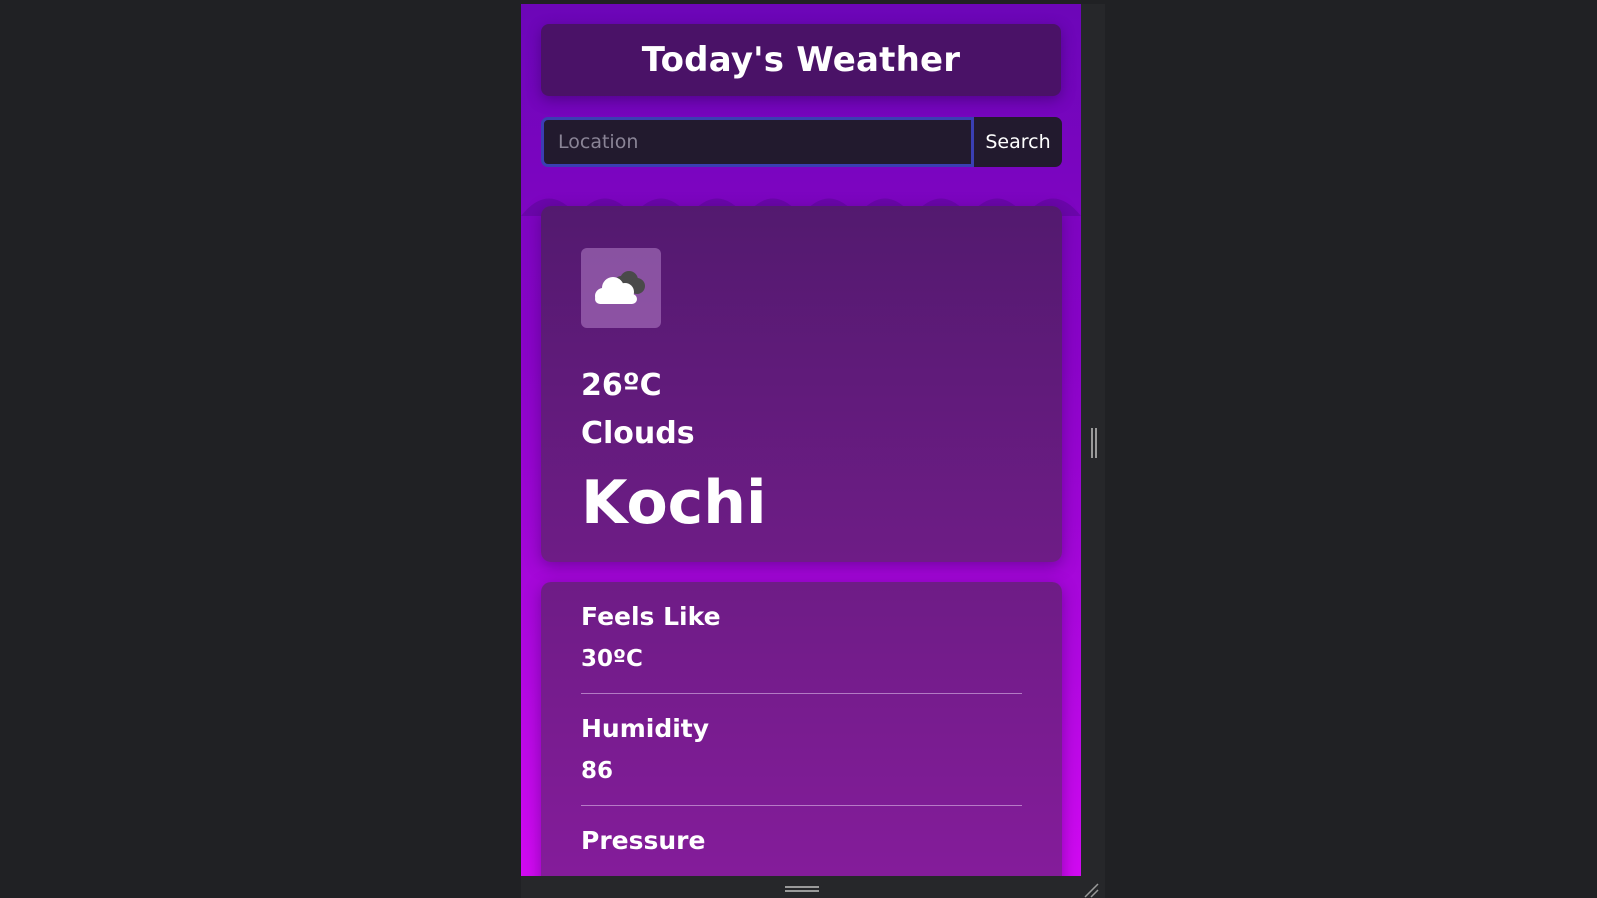  What do you see at coordinates (674, 503) in the screenshot?
I see `city-name: Kochi` at bounding box center [674, 503].